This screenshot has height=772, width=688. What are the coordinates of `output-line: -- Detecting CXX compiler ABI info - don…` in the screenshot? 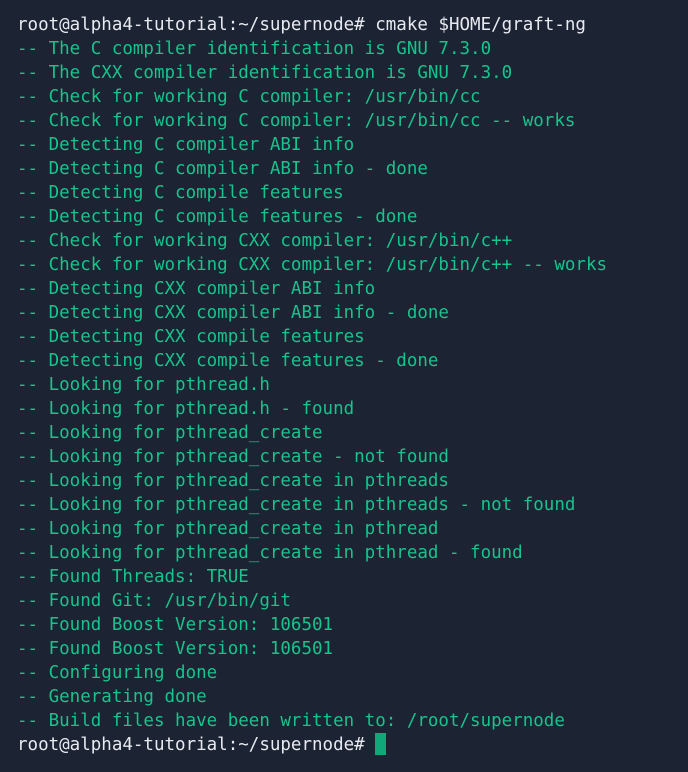 It's located at (233, 313).